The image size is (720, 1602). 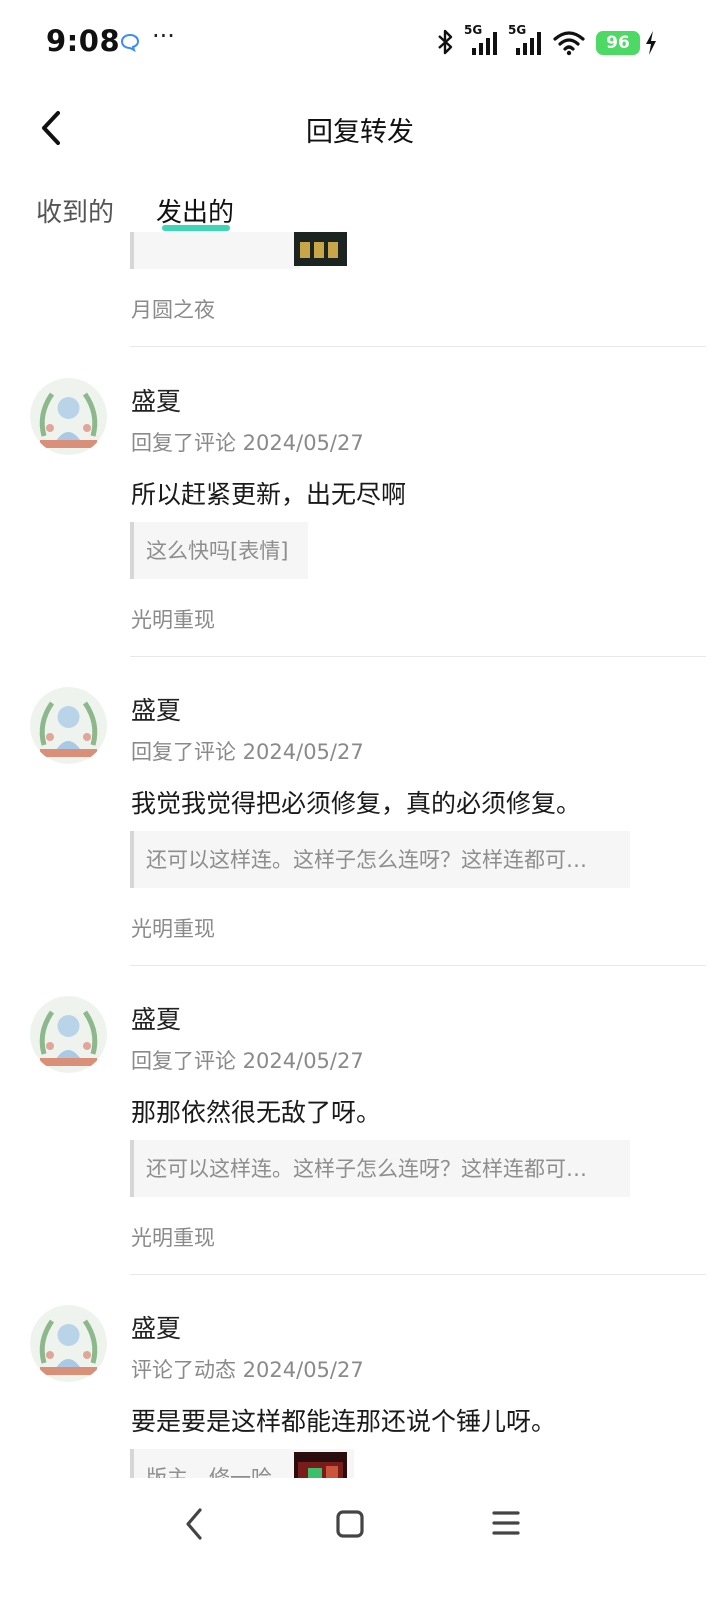 What do you see at coordinates (651, 43) in the screenshot?
I see `charging-icon` at bounding box center [651, 43].